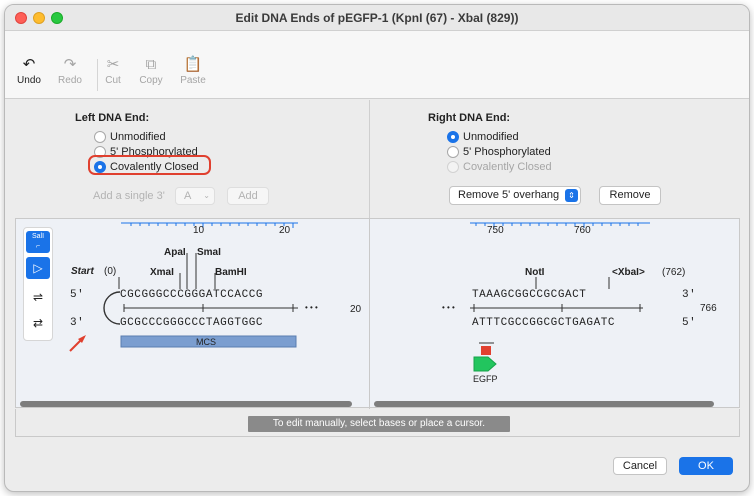  I want to click on left-top-strand: CGCGGGCCCGGGATCCACCG, so click(191, 295).